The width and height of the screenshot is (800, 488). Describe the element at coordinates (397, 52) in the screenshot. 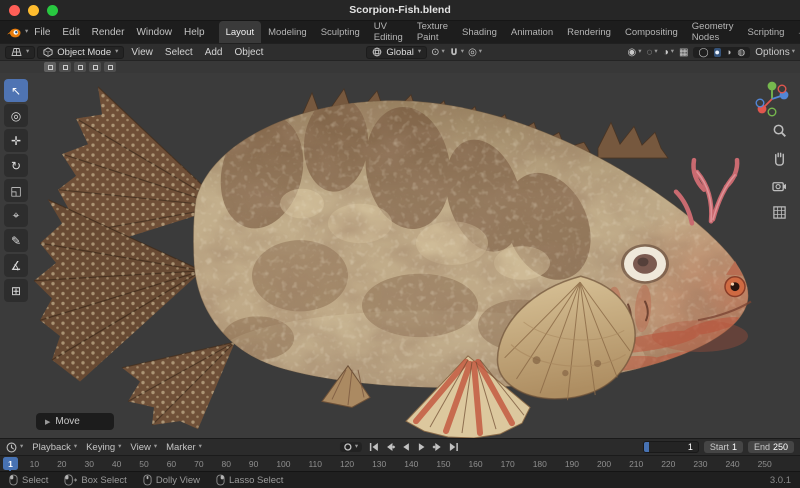

I see `transform-orientation-selector: Global ▾` at that location.